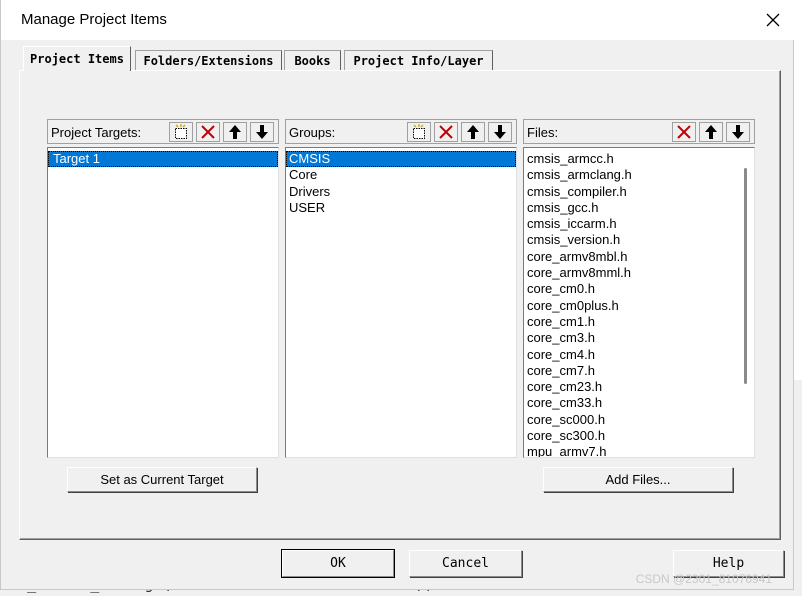  I want to click on delete-group-button, so click(446, 132).